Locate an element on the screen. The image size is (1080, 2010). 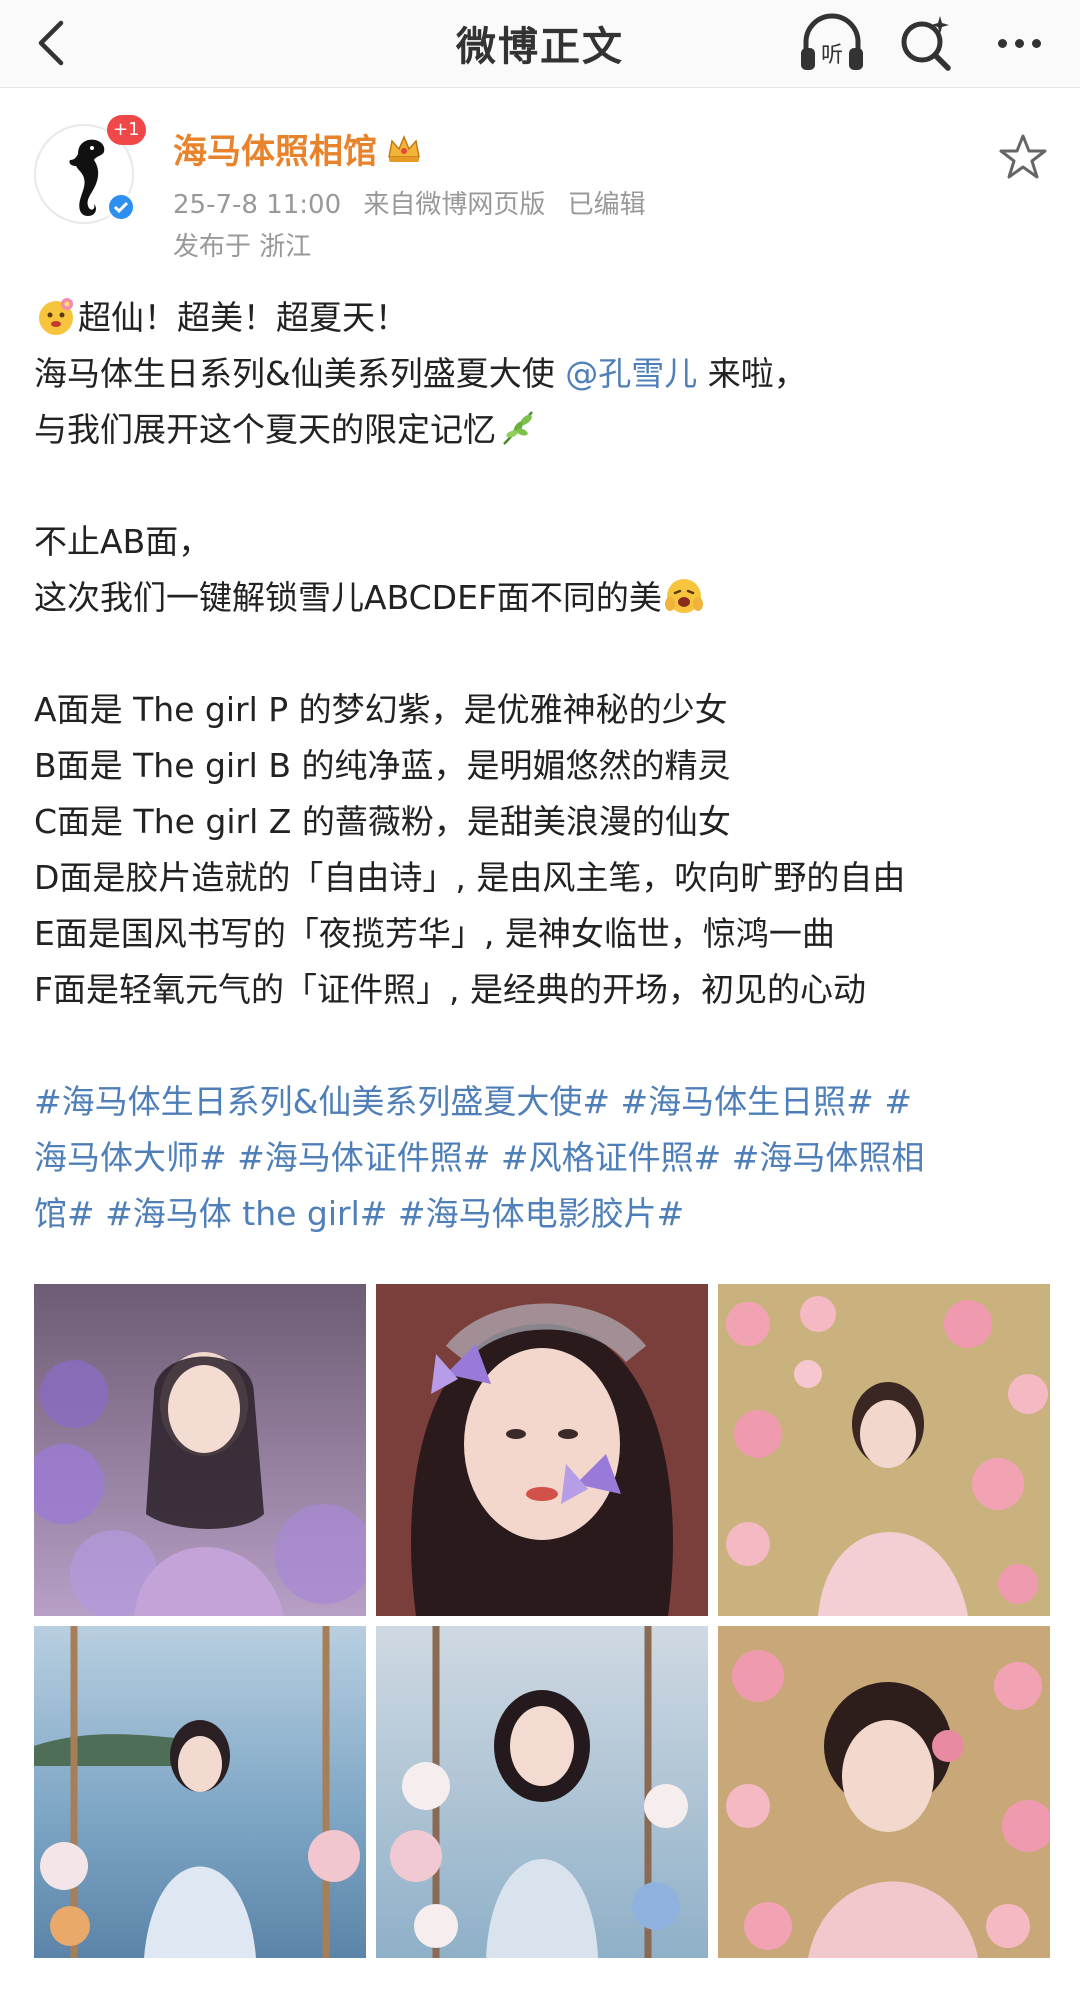
star-icon is located at coordinates (1023, 156).